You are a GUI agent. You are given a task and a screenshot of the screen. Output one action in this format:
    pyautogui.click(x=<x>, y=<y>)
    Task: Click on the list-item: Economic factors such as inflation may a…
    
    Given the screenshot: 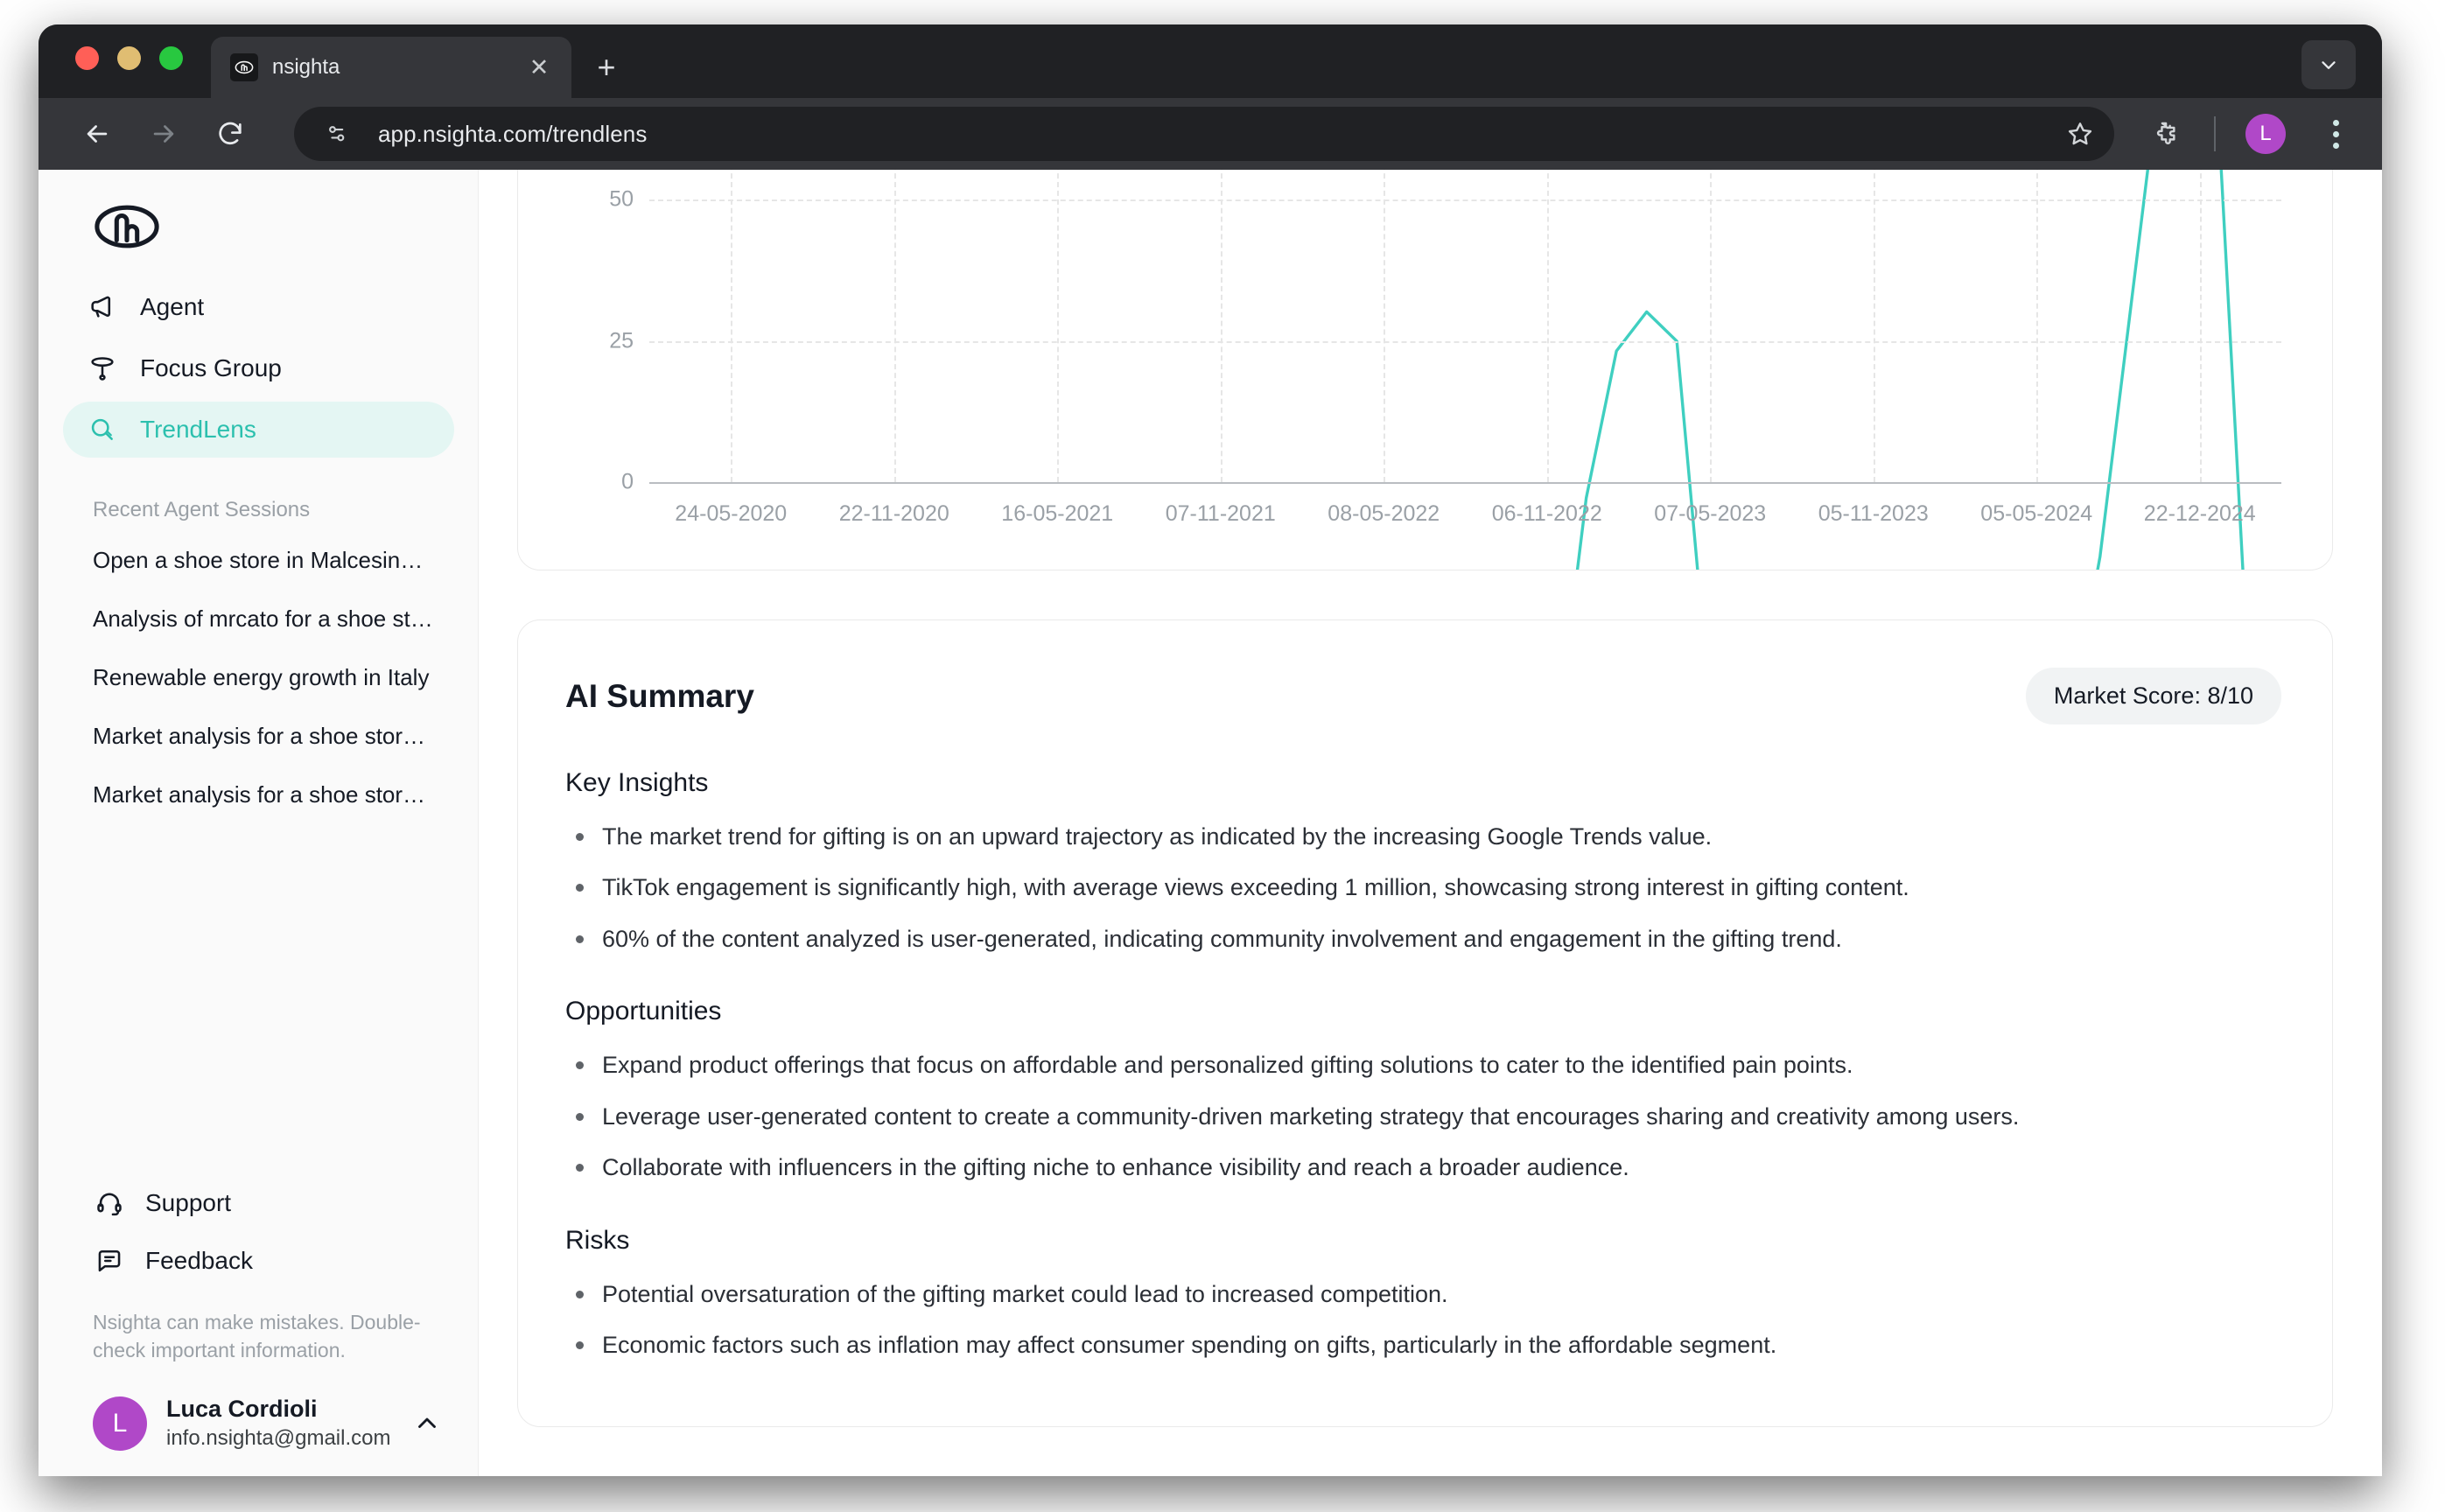 What is the action you would take?
    pyautogui.click(x=1423, y=1345)
    